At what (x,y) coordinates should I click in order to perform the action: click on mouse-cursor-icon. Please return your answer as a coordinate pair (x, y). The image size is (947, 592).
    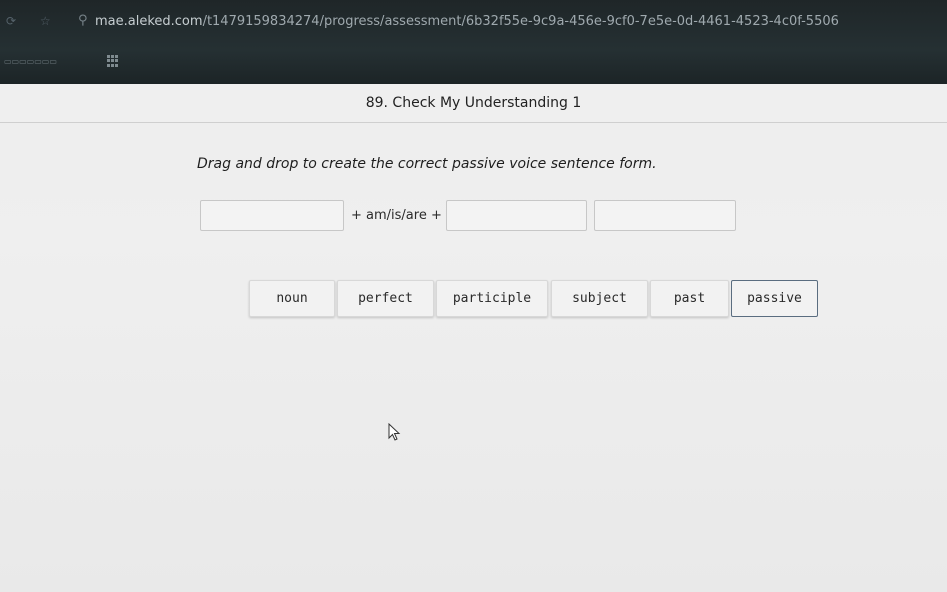
    Looking at the image, I should click on (394, 432).